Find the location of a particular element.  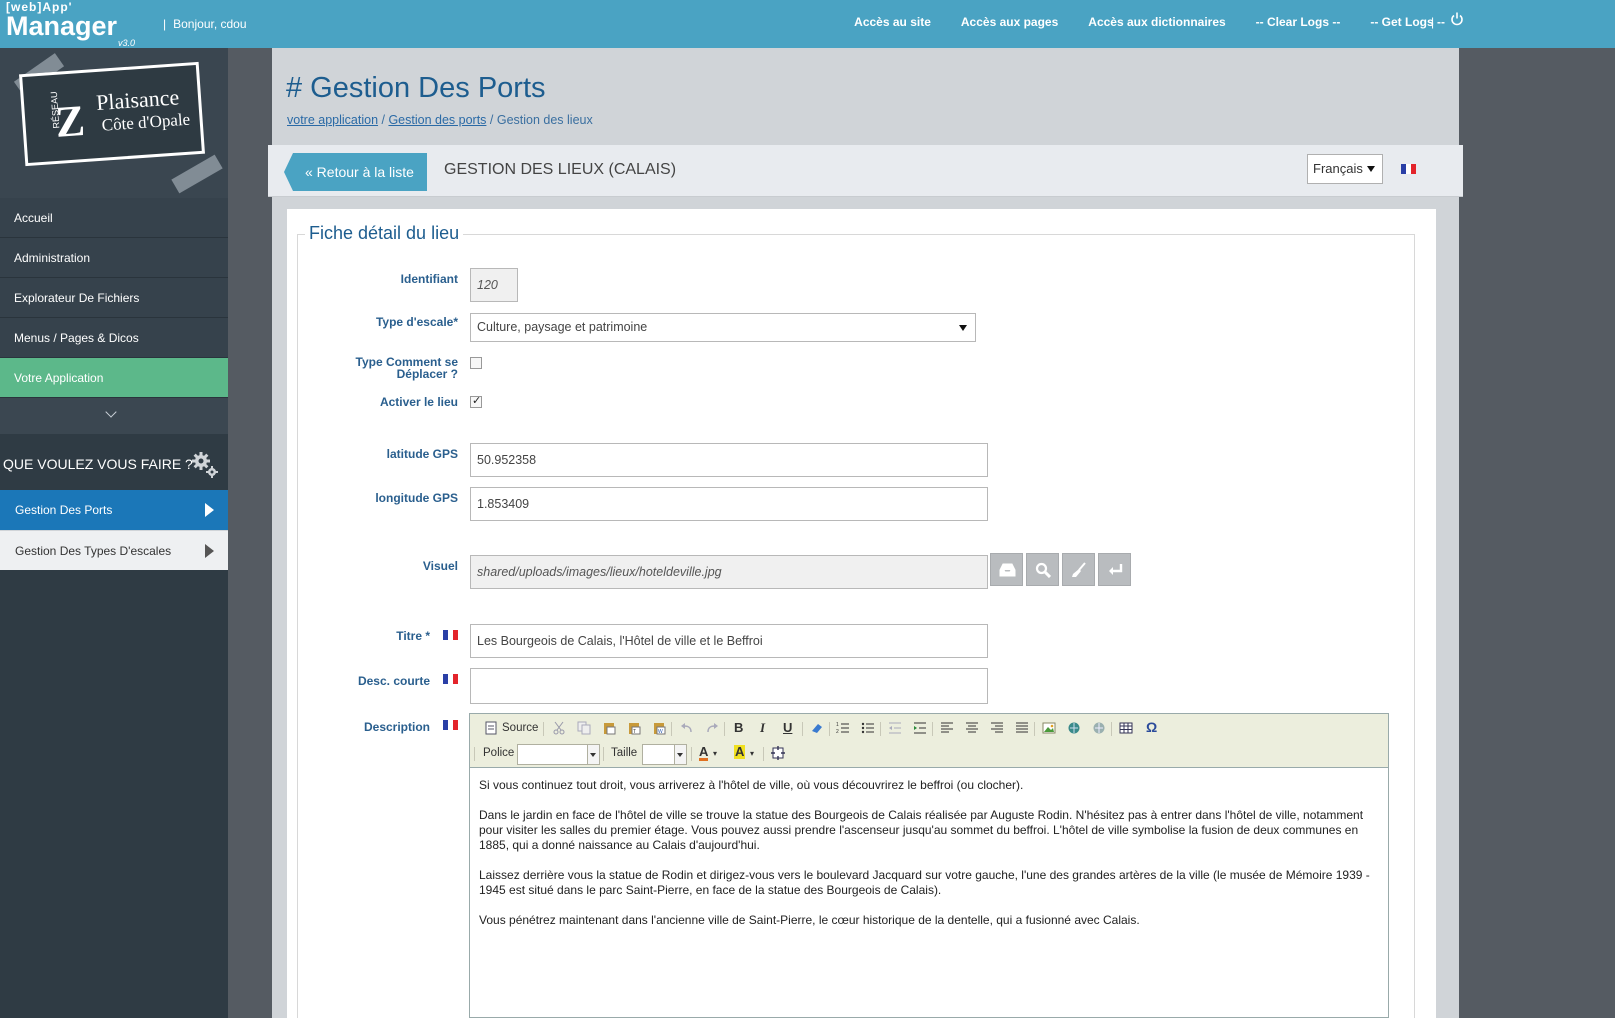

svg-text: 1 is located at coordinates (837, 725).